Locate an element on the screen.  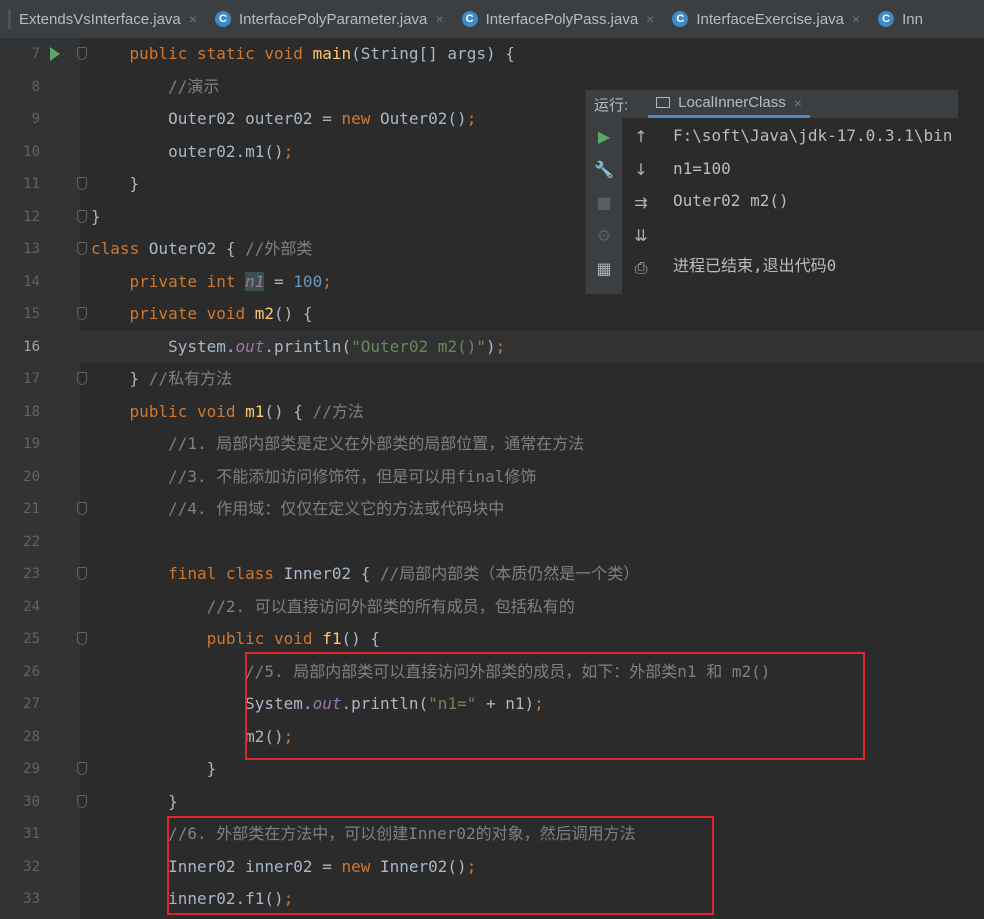
wrench-icon: 🔧 is located at coordinates (604, 169).